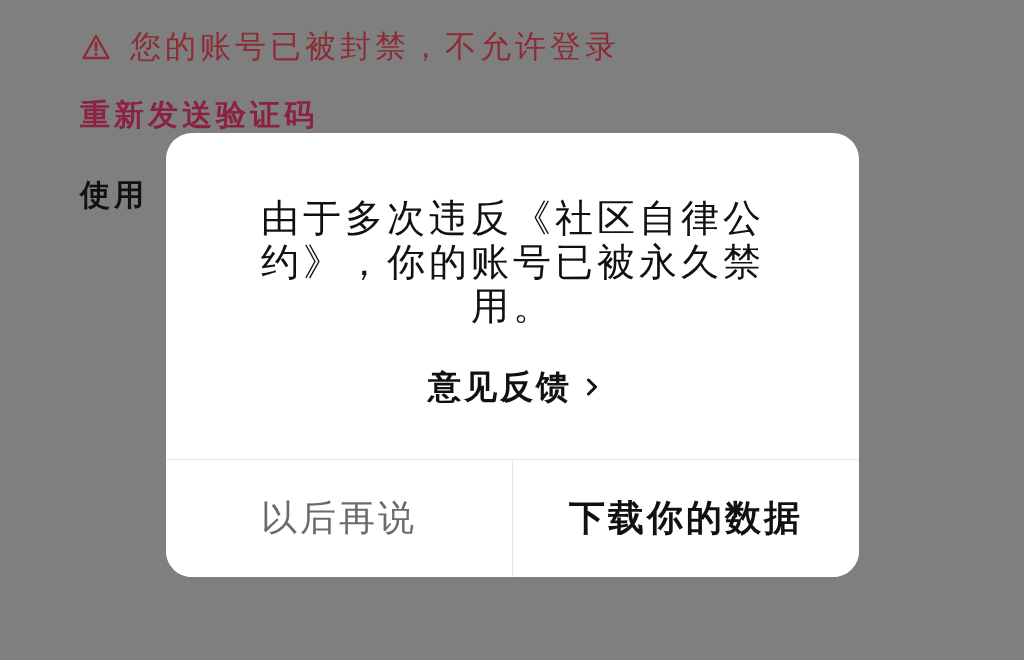 The width and height of the screenshot is (1024, 660). I want to click on feedback-link: 意见反馈, so click(512, 387).